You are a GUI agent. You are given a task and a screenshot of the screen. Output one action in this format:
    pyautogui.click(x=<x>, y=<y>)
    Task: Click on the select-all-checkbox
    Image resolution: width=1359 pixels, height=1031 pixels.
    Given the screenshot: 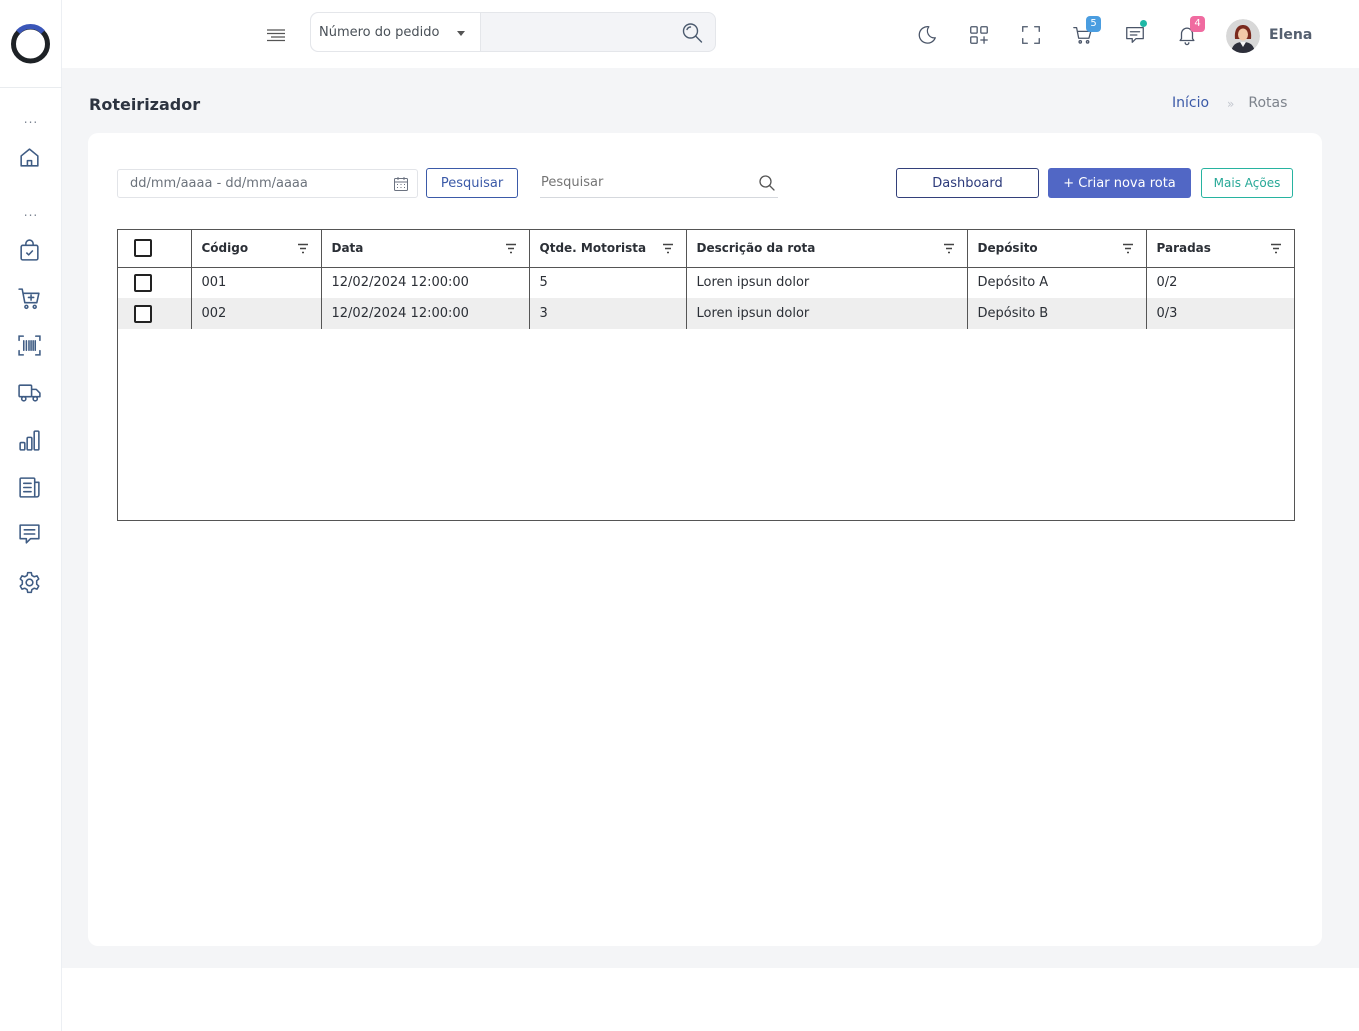 What is the action you would take?
    pyautogui.click(x=143, y=248)
    